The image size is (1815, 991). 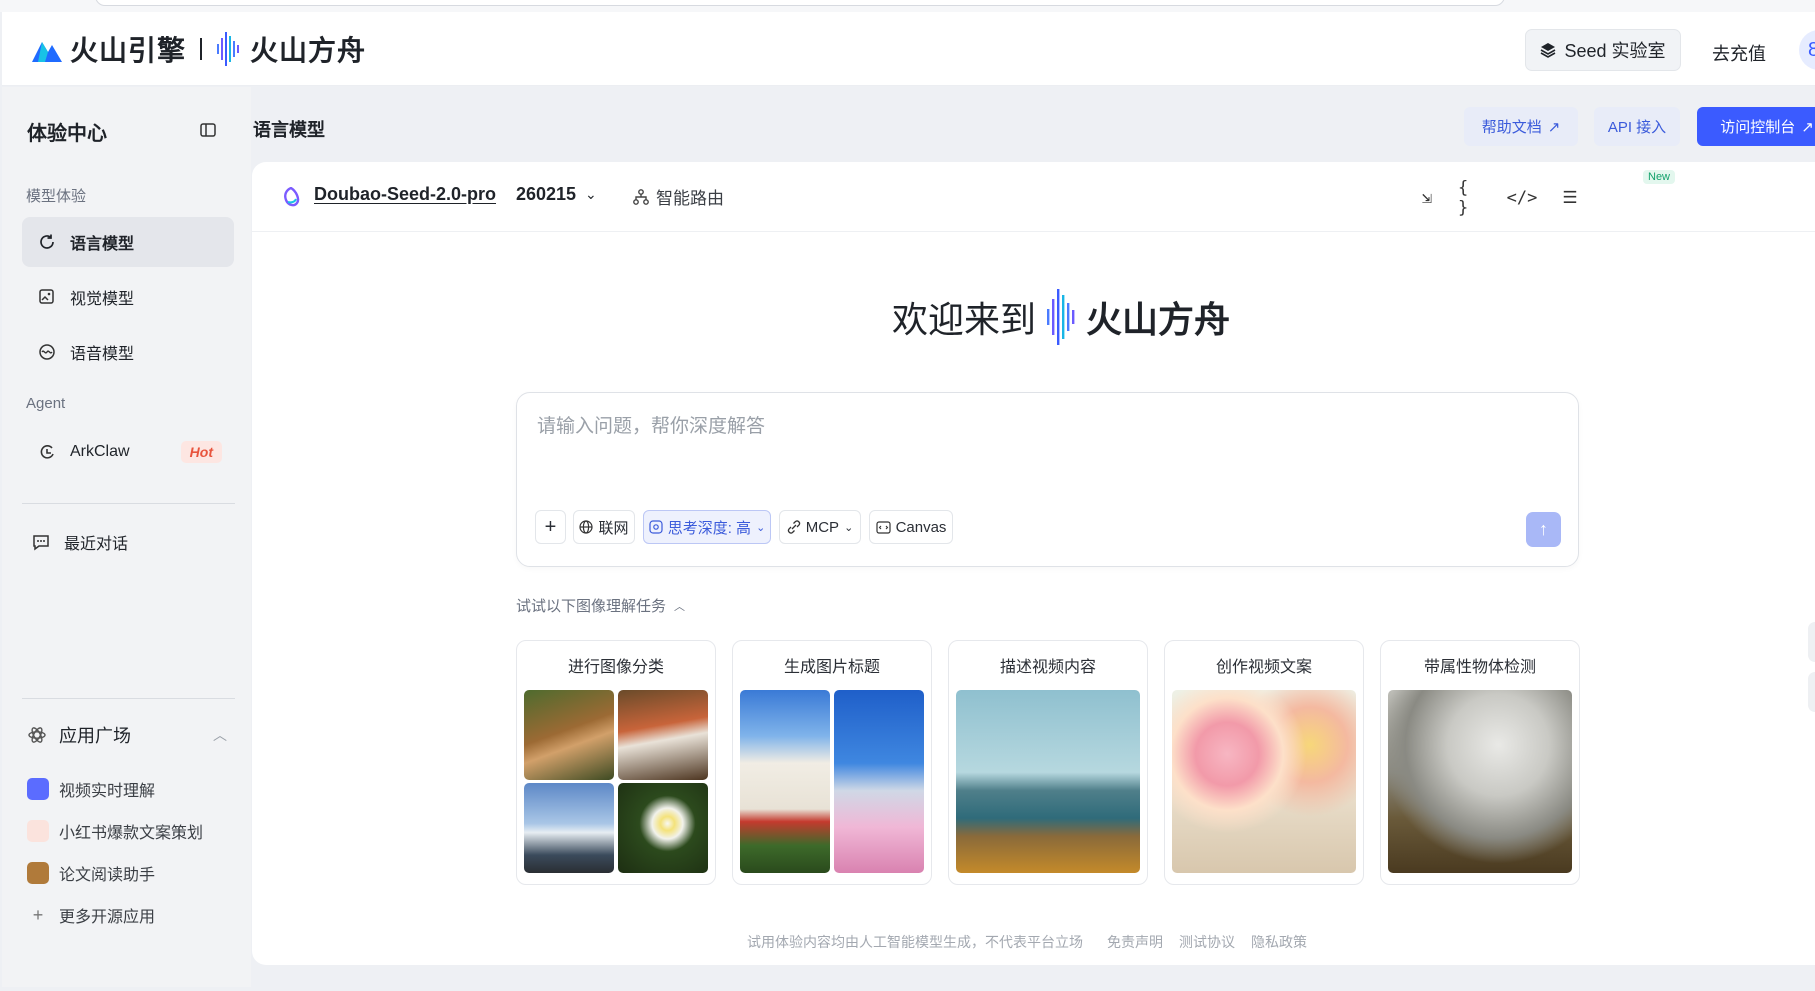 I want to click on browser-address-bar, so click(x=800, y=3).